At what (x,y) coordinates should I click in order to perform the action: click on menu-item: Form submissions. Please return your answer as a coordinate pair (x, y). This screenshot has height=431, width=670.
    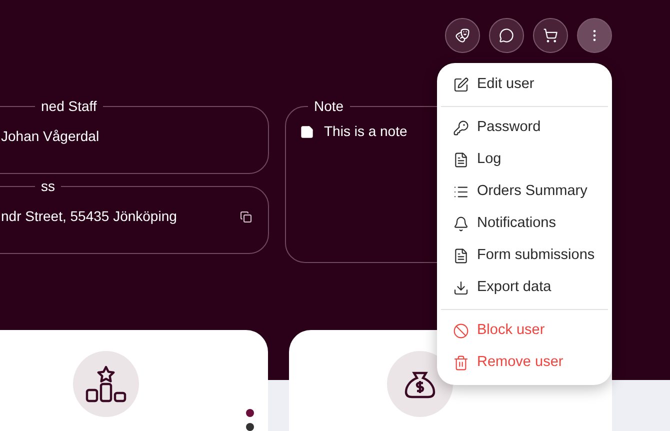
    Looking at the image, I should click on (524, 256).